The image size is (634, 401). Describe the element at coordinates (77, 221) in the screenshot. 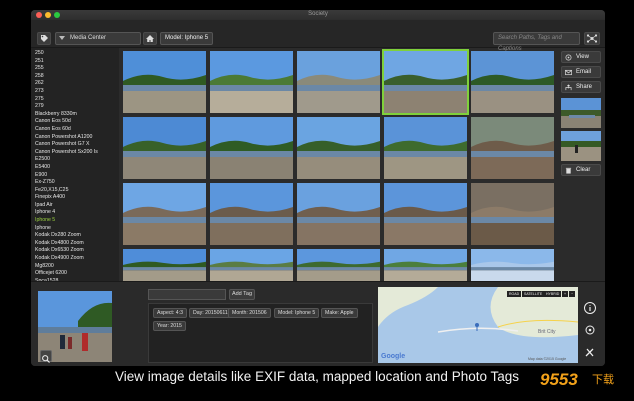

I see `model-list-item: Iphone 5` at that location.